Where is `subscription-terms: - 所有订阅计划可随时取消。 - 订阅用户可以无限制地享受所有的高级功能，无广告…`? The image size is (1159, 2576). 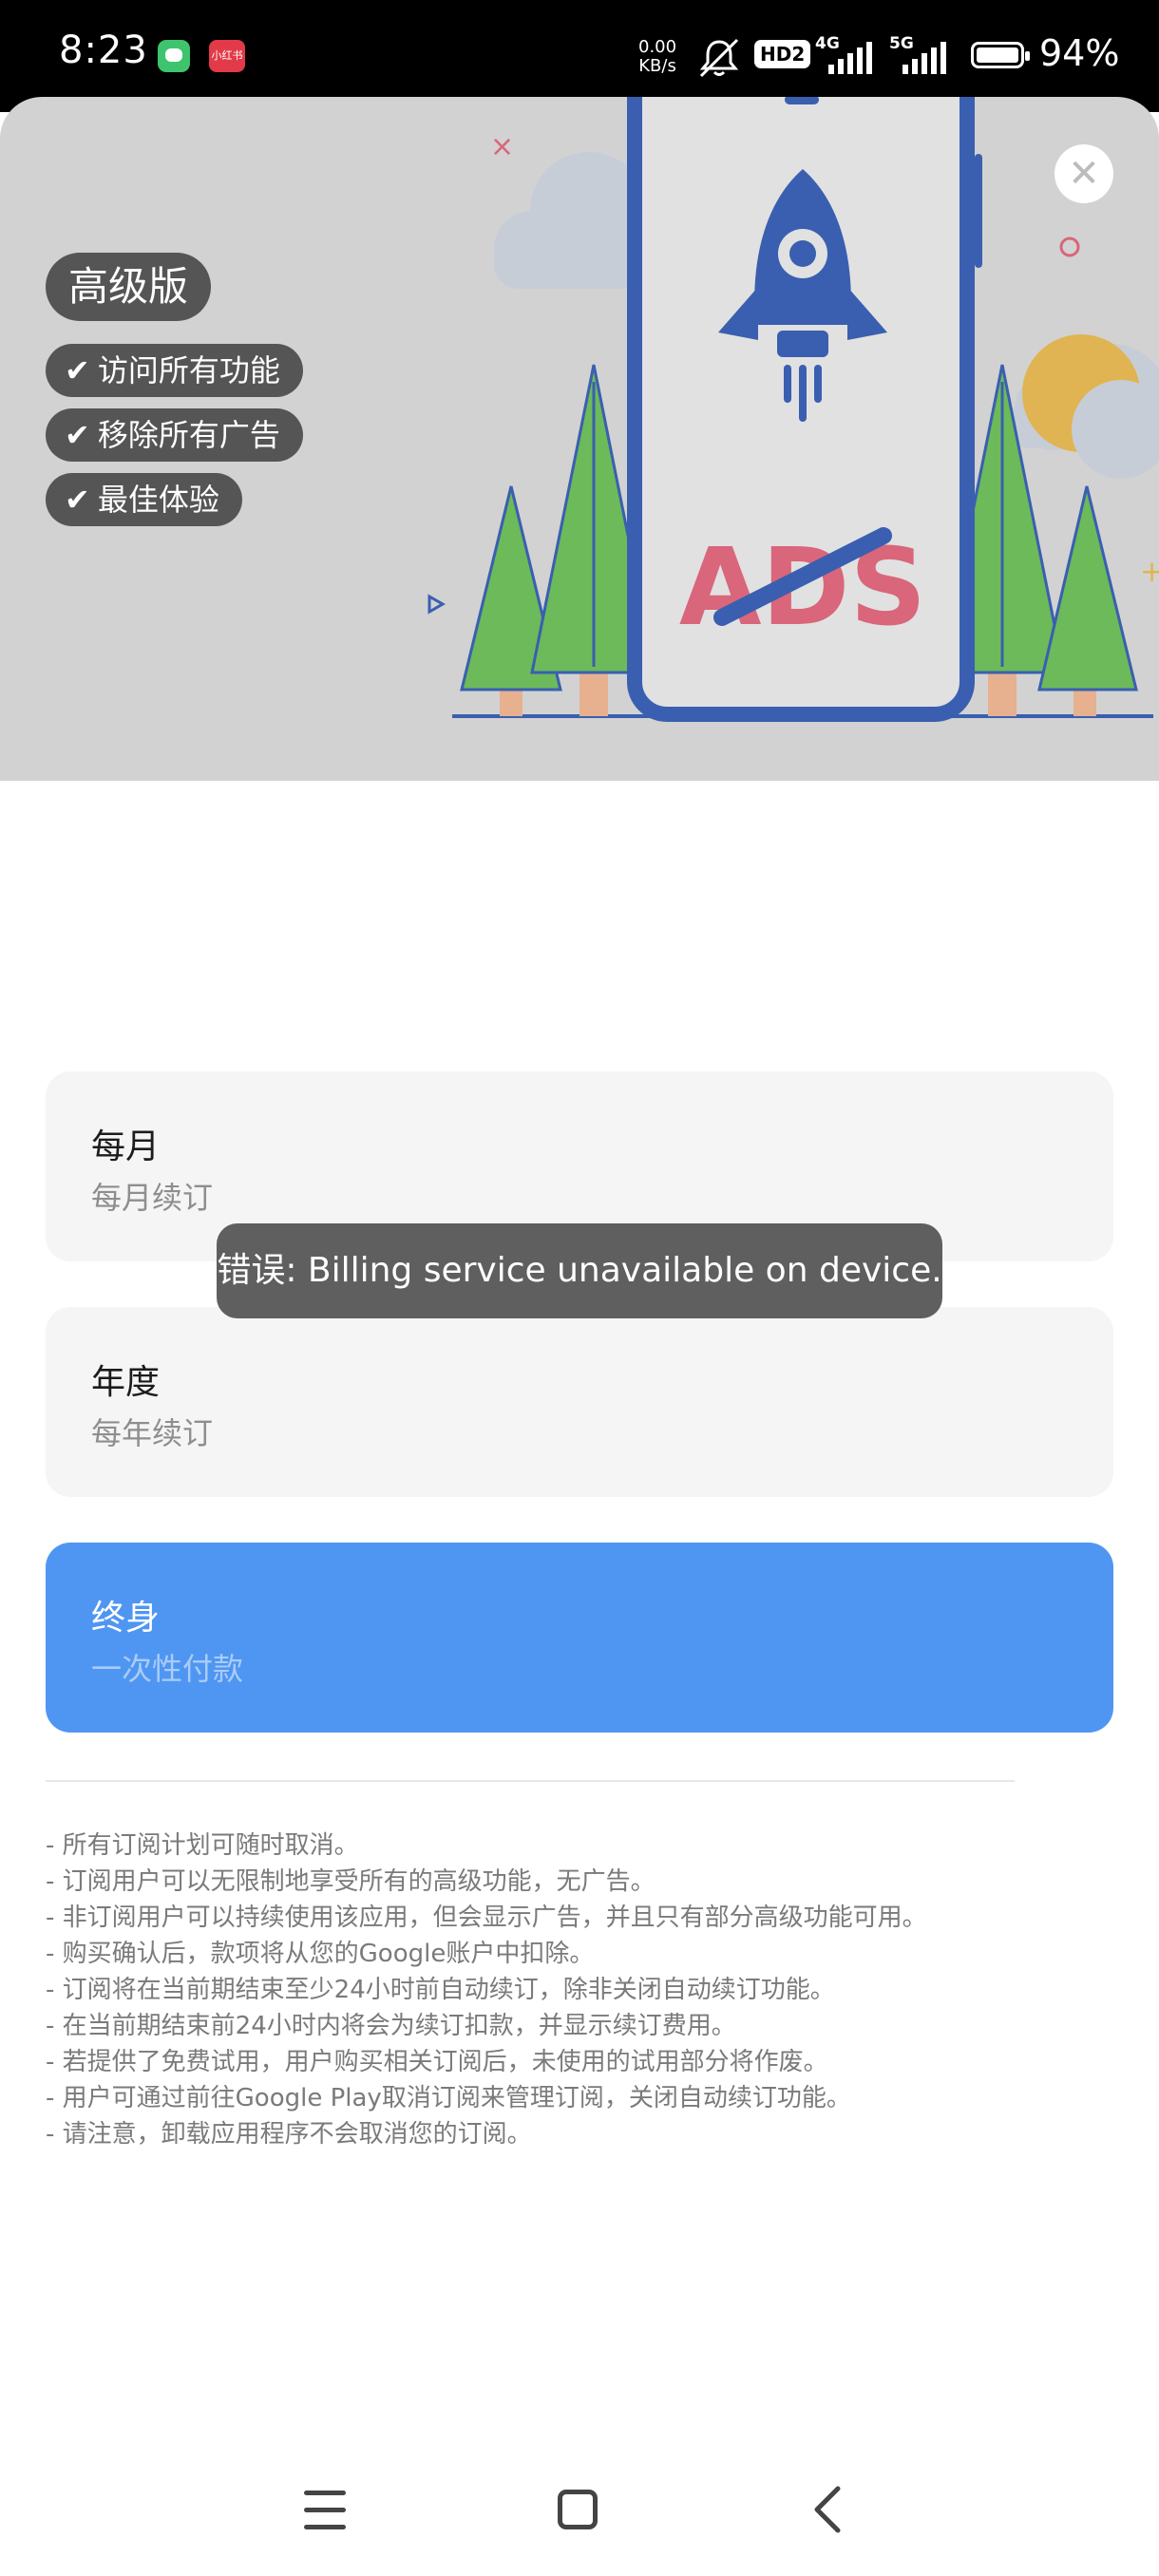 subscription-terms: - 所有订阅计划可随时取消。 - 订阅用户可以无限制地享受所有的高级功能，无广告… is located at coordinates (582, 1990).